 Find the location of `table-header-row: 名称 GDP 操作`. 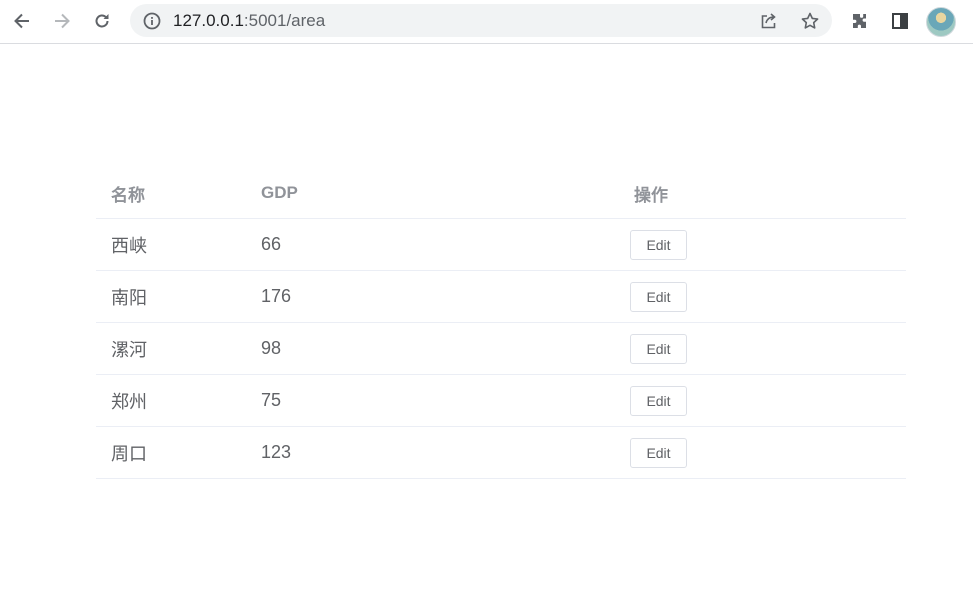

table-header-row: 名称 GDP 操作 is located at coordinates (501, 193).